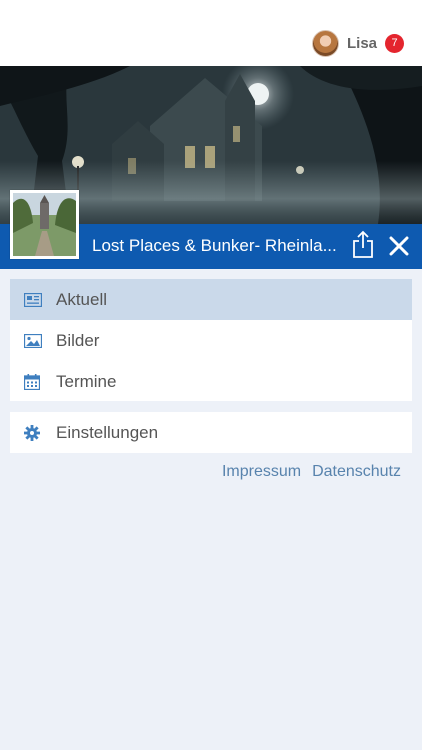 The height and width of the screenshot is (750, 422). I want to click on menu-item-label: Termine, so click(86, 381).